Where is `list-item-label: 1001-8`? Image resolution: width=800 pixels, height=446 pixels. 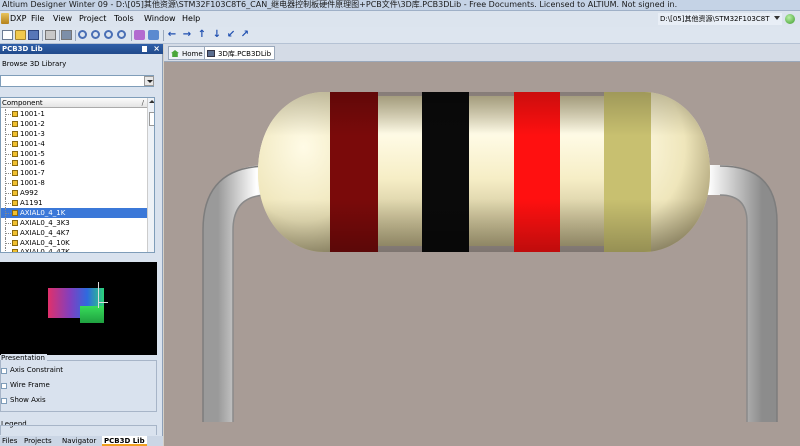
list-item-label: 1001-8 is located at coordinates (32, 183).